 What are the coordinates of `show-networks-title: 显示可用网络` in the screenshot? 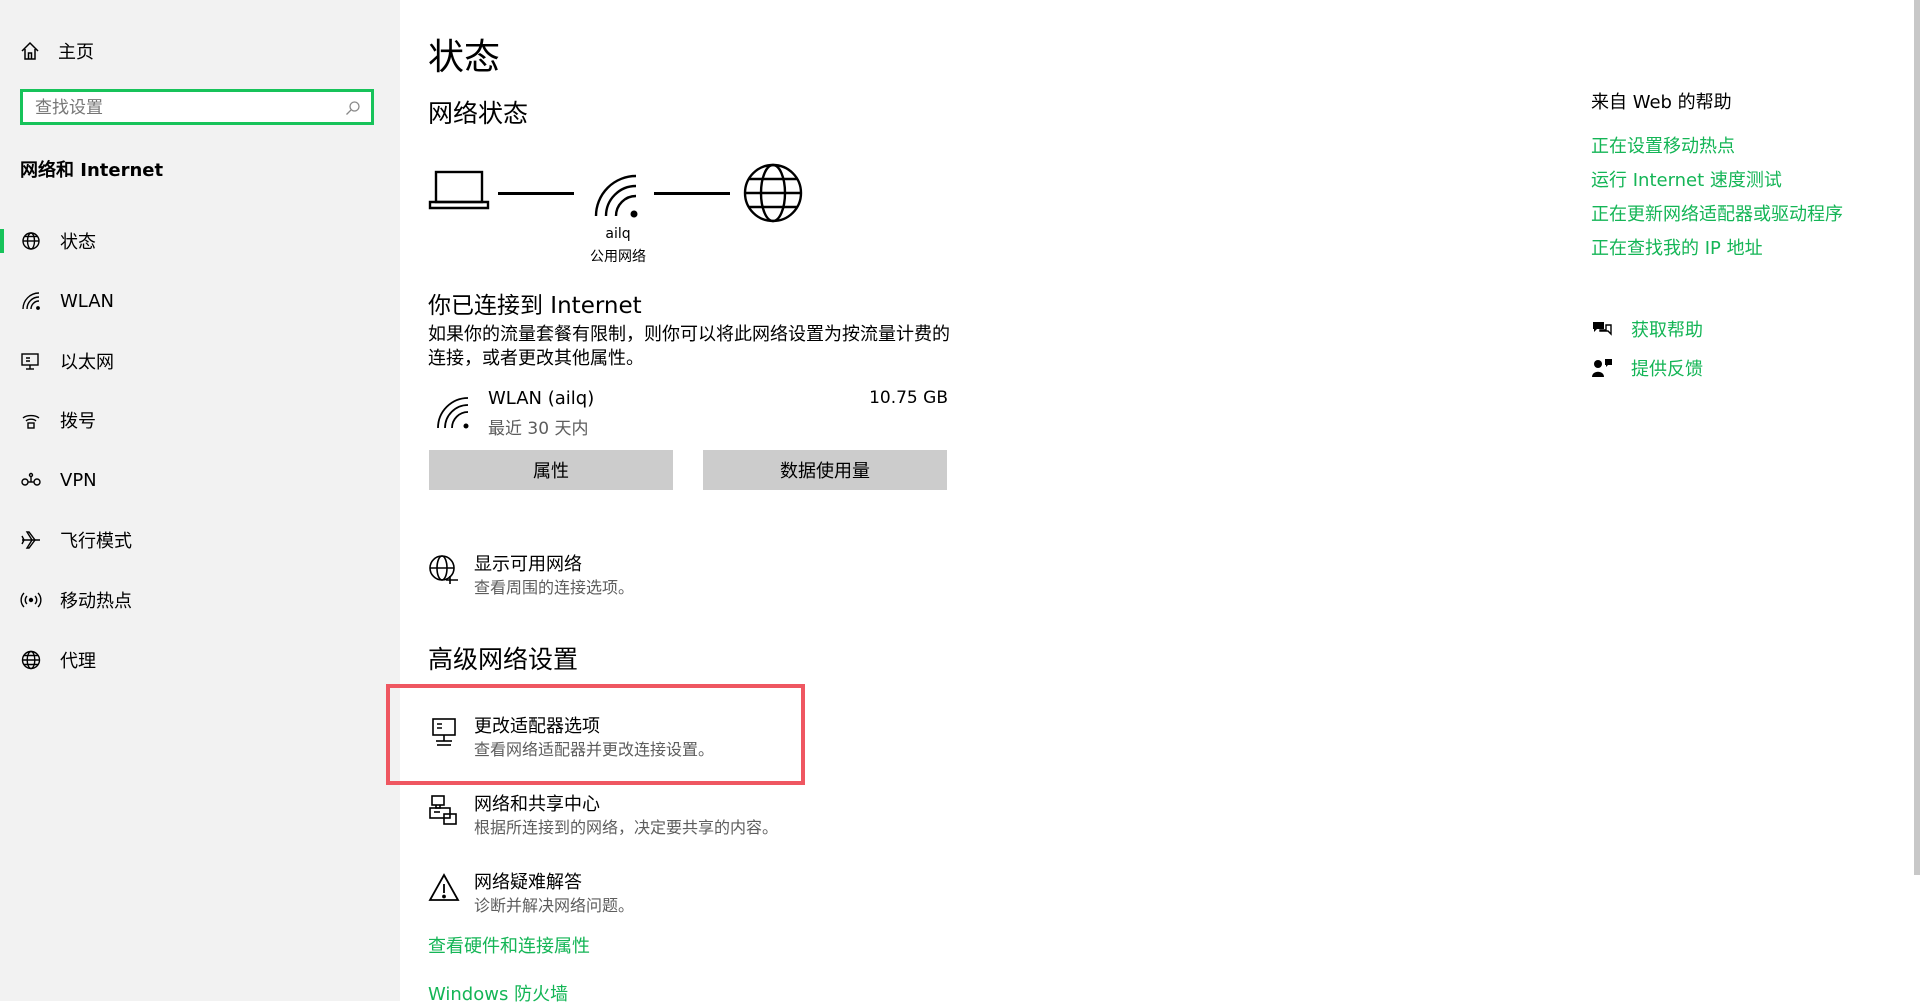 It's located at (528, 564).